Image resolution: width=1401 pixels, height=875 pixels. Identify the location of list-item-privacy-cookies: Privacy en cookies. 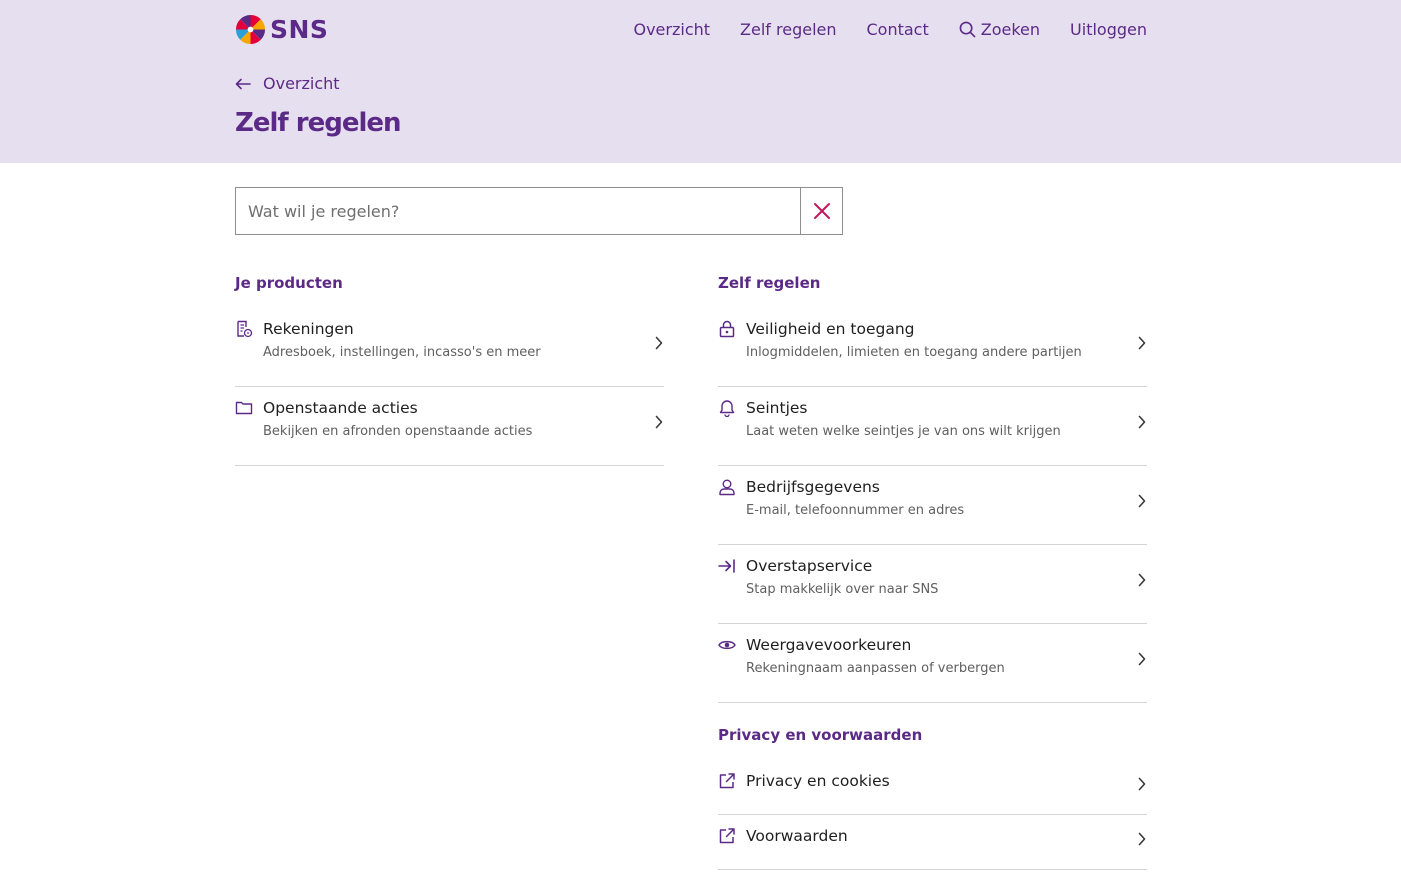
(932, 787).